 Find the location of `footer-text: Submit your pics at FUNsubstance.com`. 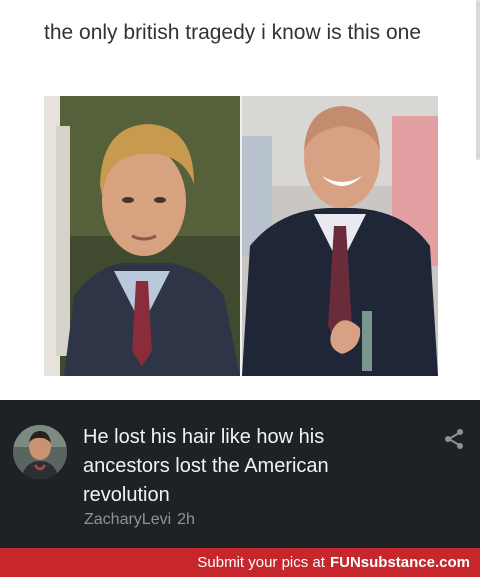

footer-text: Submit your pics at FUNsubstance.com is located at coordinates (333, 562).